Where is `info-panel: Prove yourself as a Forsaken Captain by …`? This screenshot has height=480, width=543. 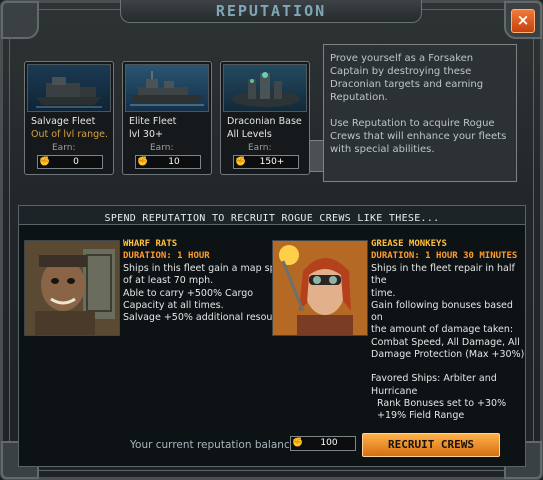
info-panel: Prove yourself as a Forsaken Captain by … is located at coordinates (420, 113).